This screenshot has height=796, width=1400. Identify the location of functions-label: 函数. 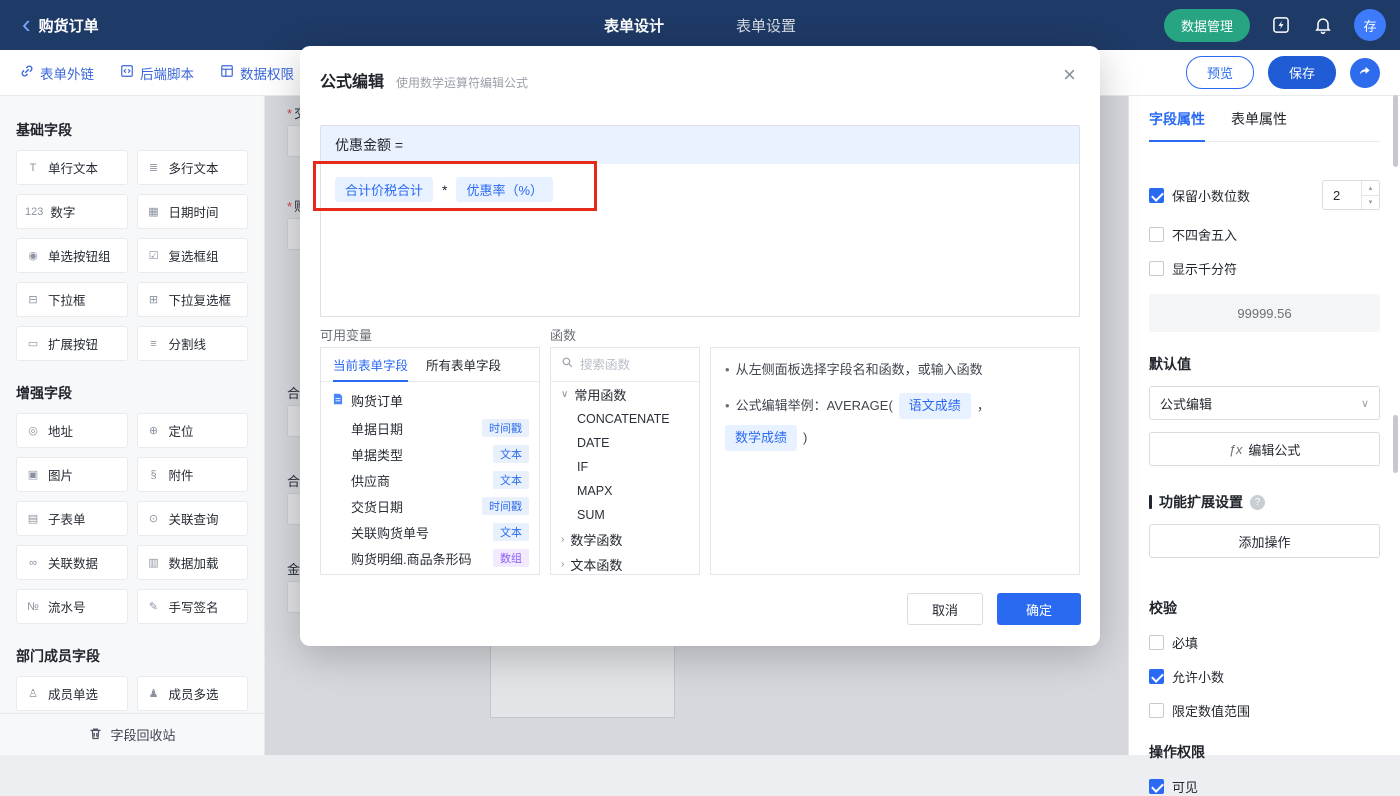
(563, 335).